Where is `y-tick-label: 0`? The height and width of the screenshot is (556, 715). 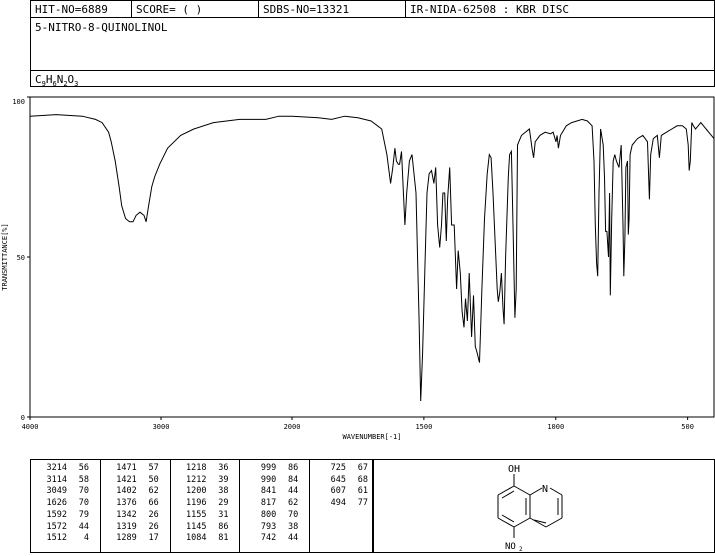
y-tick-label: 0 is located at coordinates (23, 418).